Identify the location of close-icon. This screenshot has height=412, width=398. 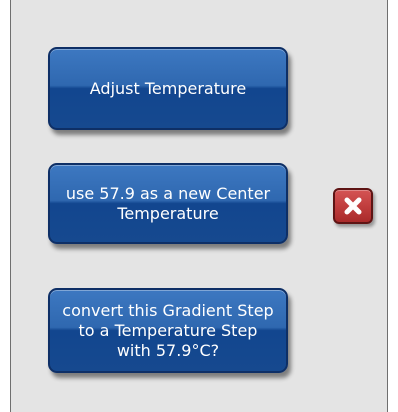
(353, 206).